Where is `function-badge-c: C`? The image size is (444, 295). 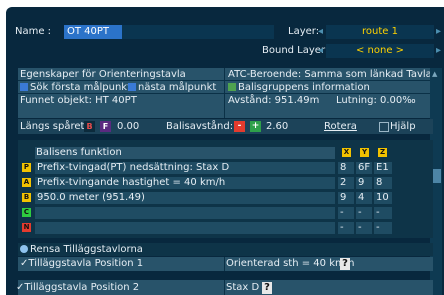
function-badge-c: C is located at coordinates (26, 212).